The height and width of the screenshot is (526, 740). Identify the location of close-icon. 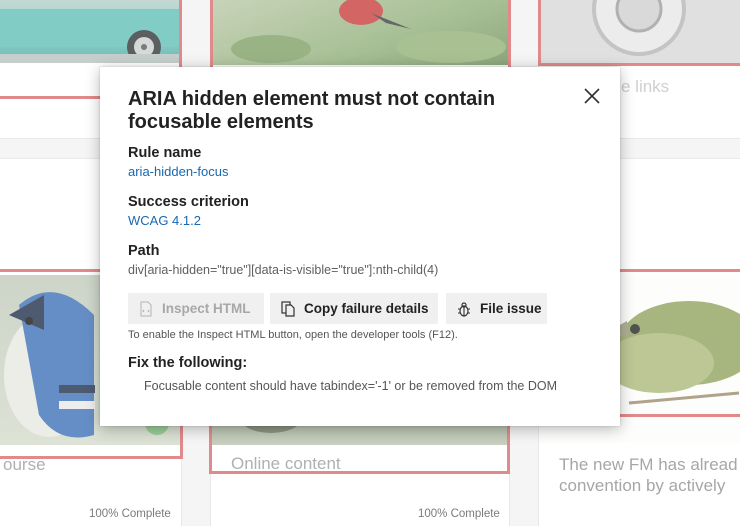
(592, 96).